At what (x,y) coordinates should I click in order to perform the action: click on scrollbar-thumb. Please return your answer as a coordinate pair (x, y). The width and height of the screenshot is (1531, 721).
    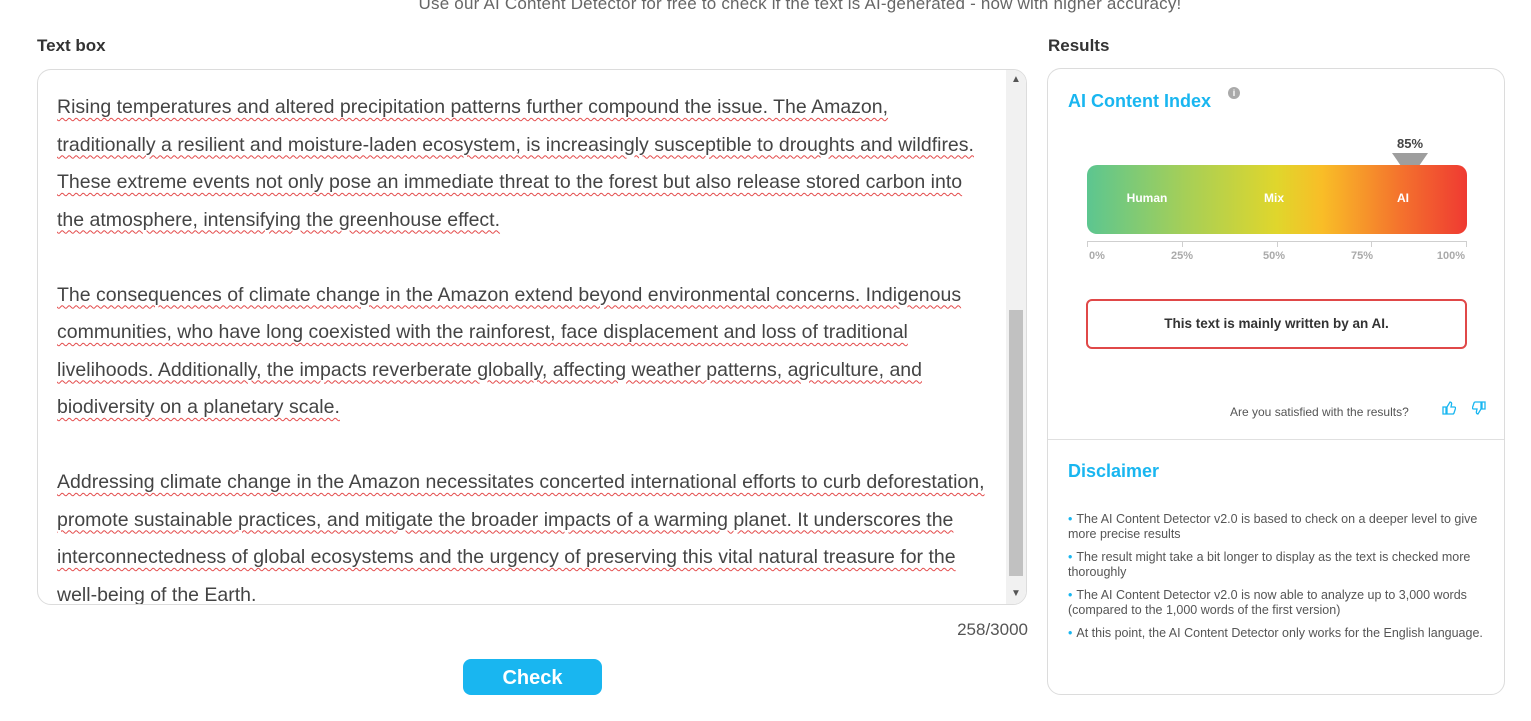
    Looking at the image, I should click on (1016, 443).